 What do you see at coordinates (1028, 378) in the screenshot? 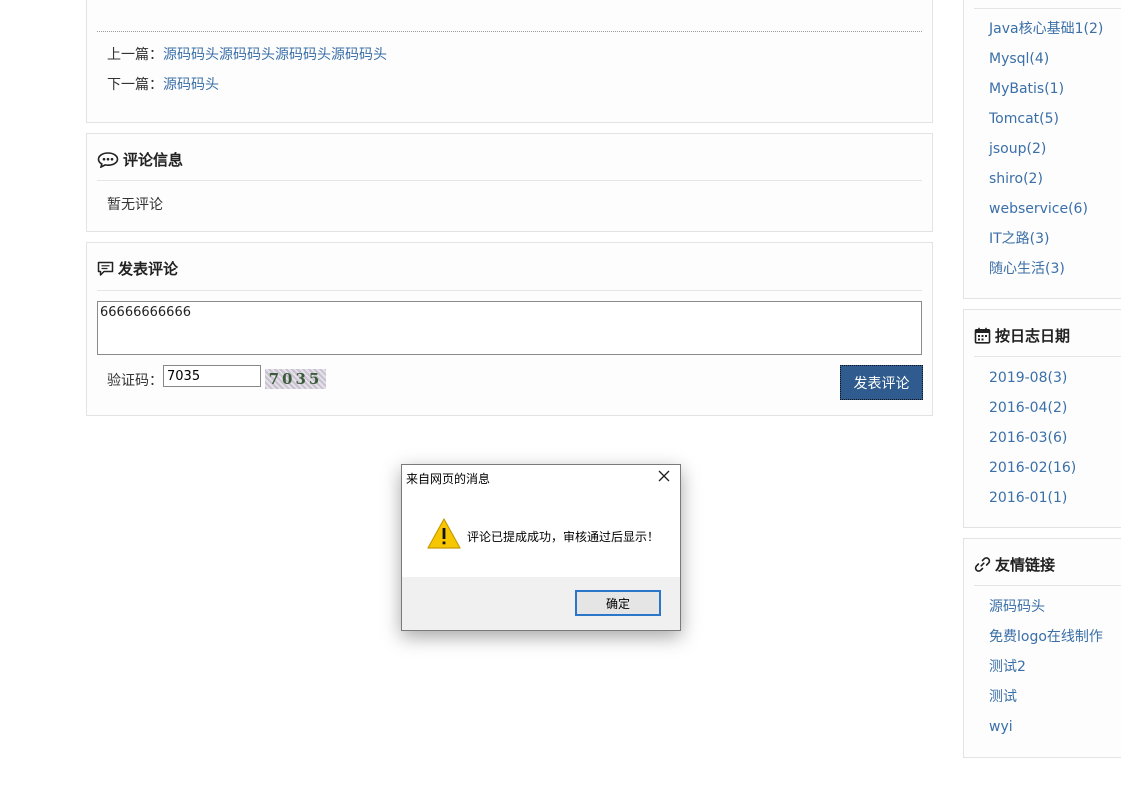
I see `date-archive-link: 2019-08(3)` at bounding box center [1028, 378].